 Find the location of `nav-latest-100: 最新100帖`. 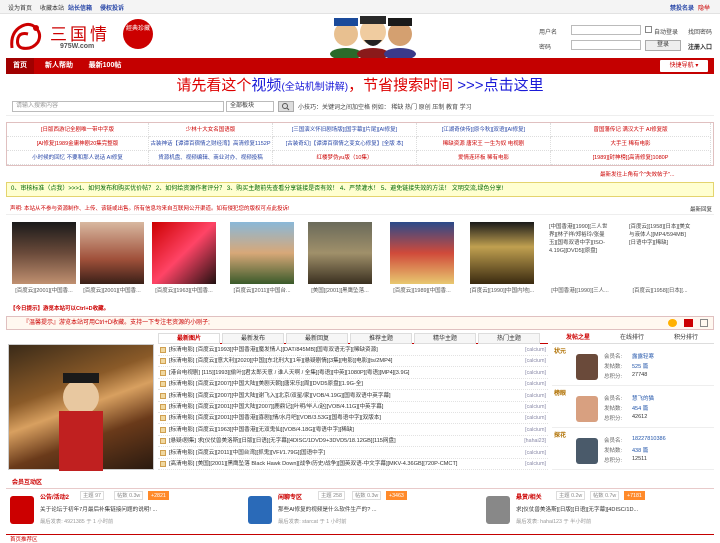

nav-latest-100: 最新100帖 is located at coordinates (105, 66).